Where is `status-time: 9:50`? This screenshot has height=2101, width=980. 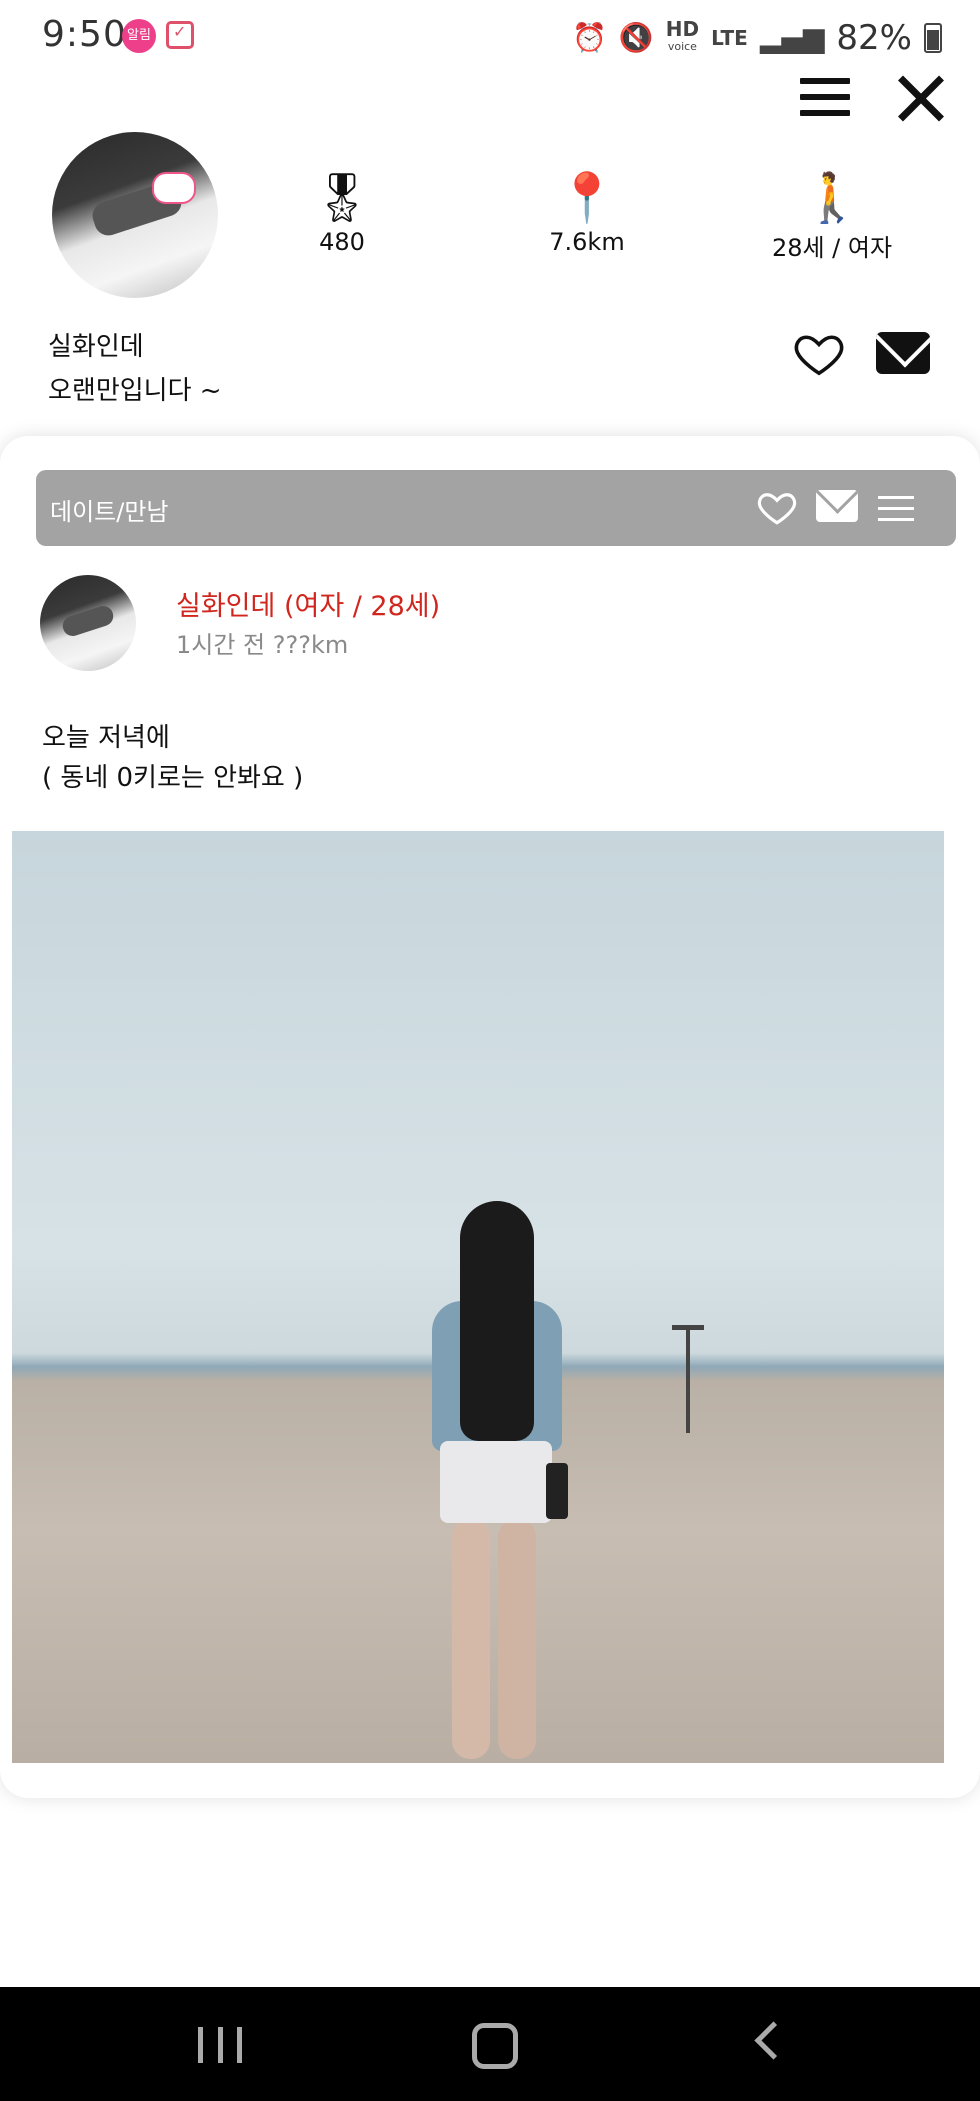 status-time: 9:50 is located at coordinates (84, 34).